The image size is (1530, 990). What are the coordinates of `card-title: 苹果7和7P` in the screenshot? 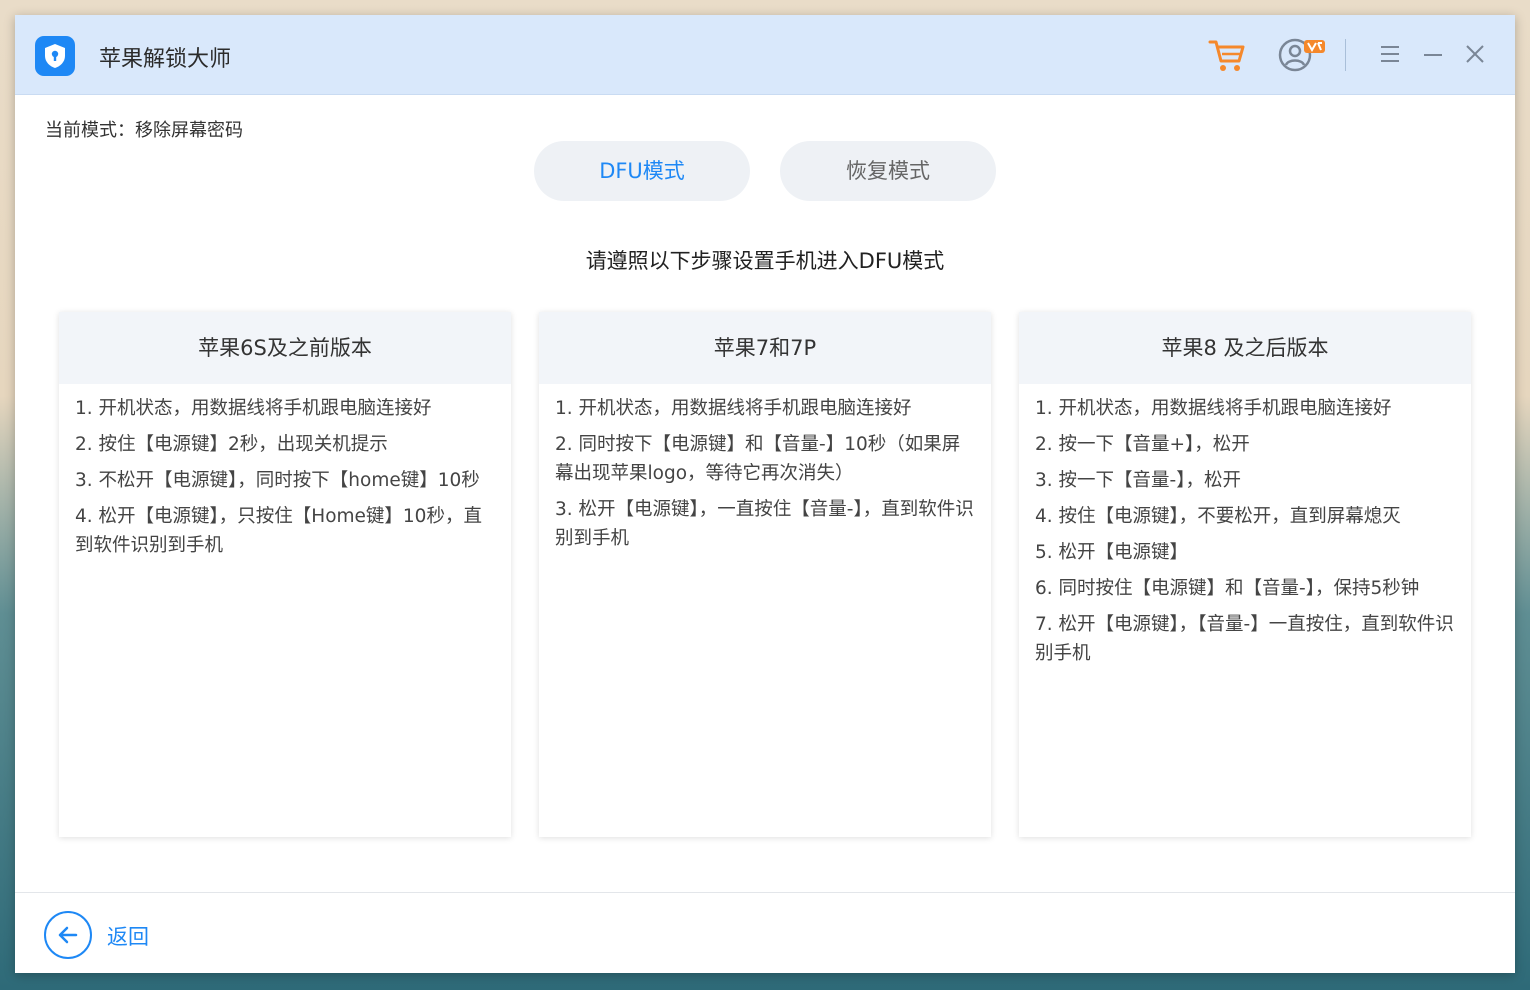 It's located at (765, 348).